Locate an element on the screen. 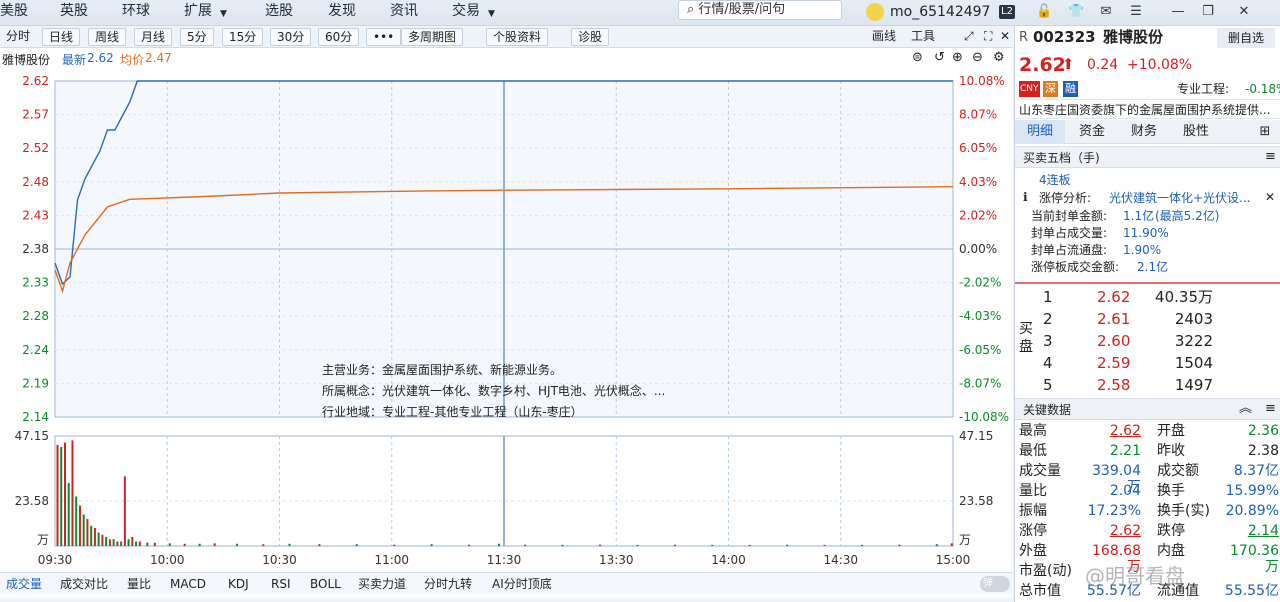 This screenshot has width=1280, height=602. nav-us-stocks: 美股 is located at coordinates (14, 13).